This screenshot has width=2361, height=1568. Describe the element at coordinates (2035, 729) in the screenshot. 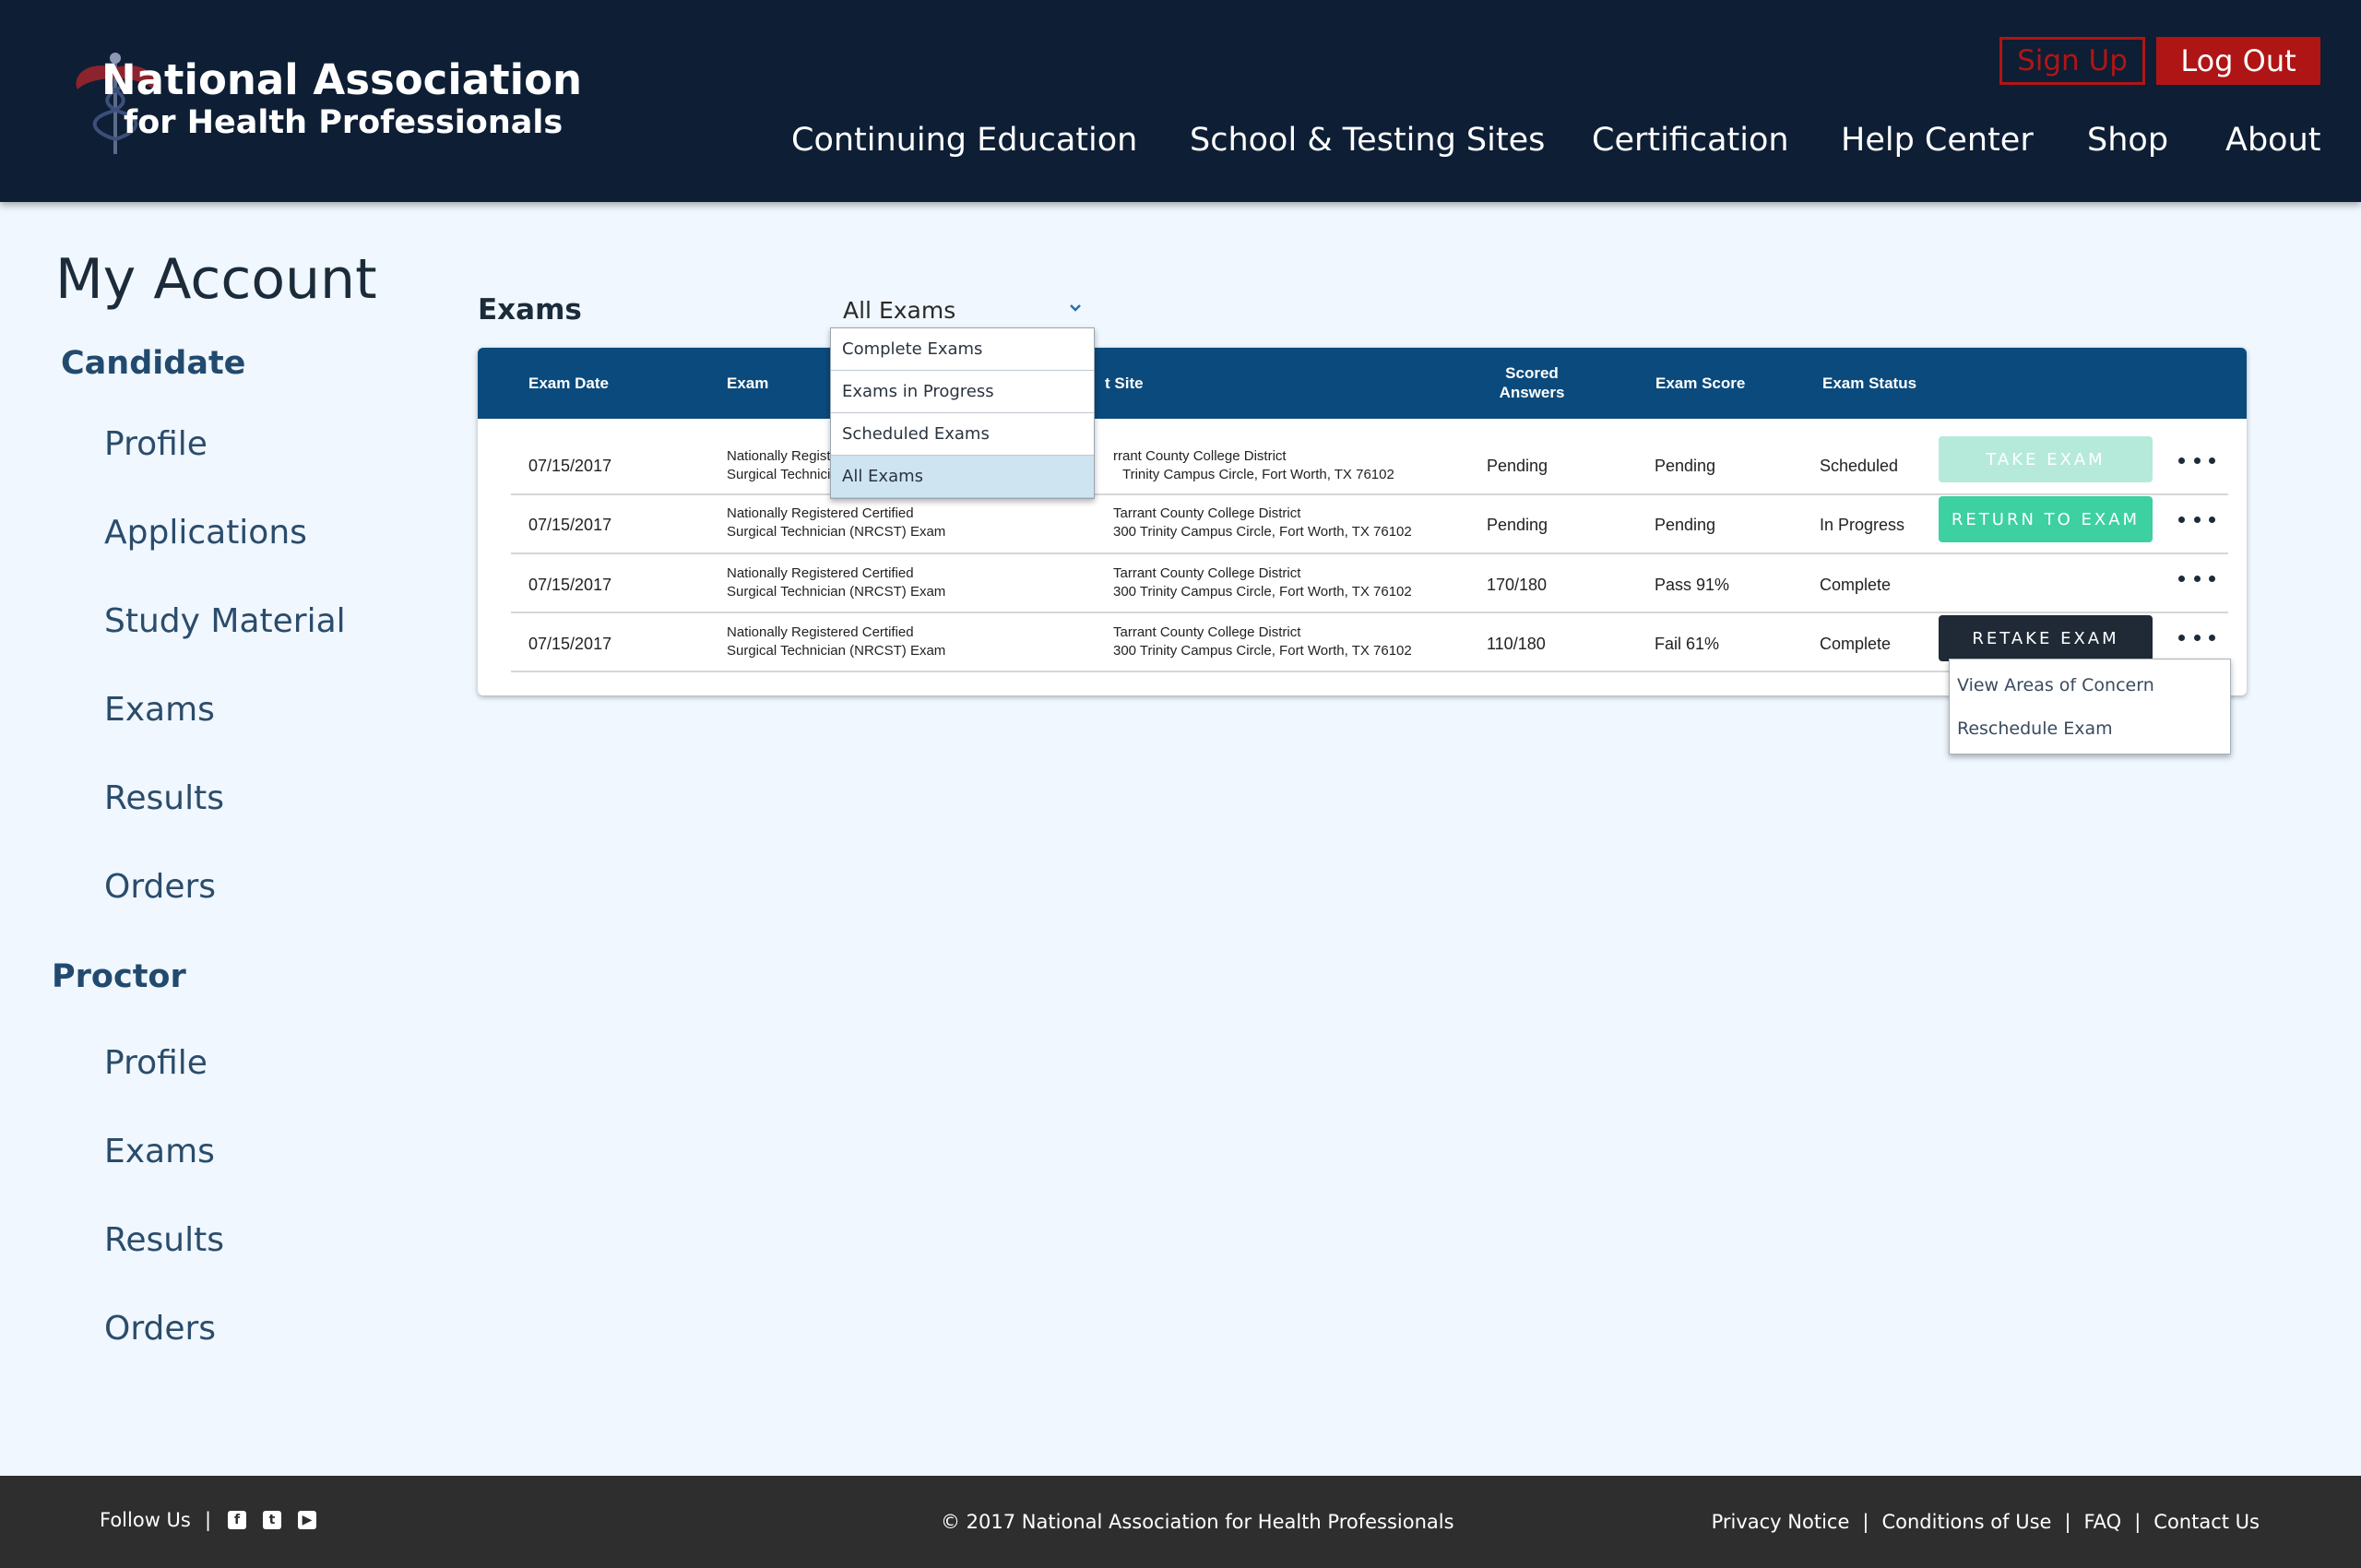

I see `menu-item-reschedule-exam: Reschedule Exam` at that location.